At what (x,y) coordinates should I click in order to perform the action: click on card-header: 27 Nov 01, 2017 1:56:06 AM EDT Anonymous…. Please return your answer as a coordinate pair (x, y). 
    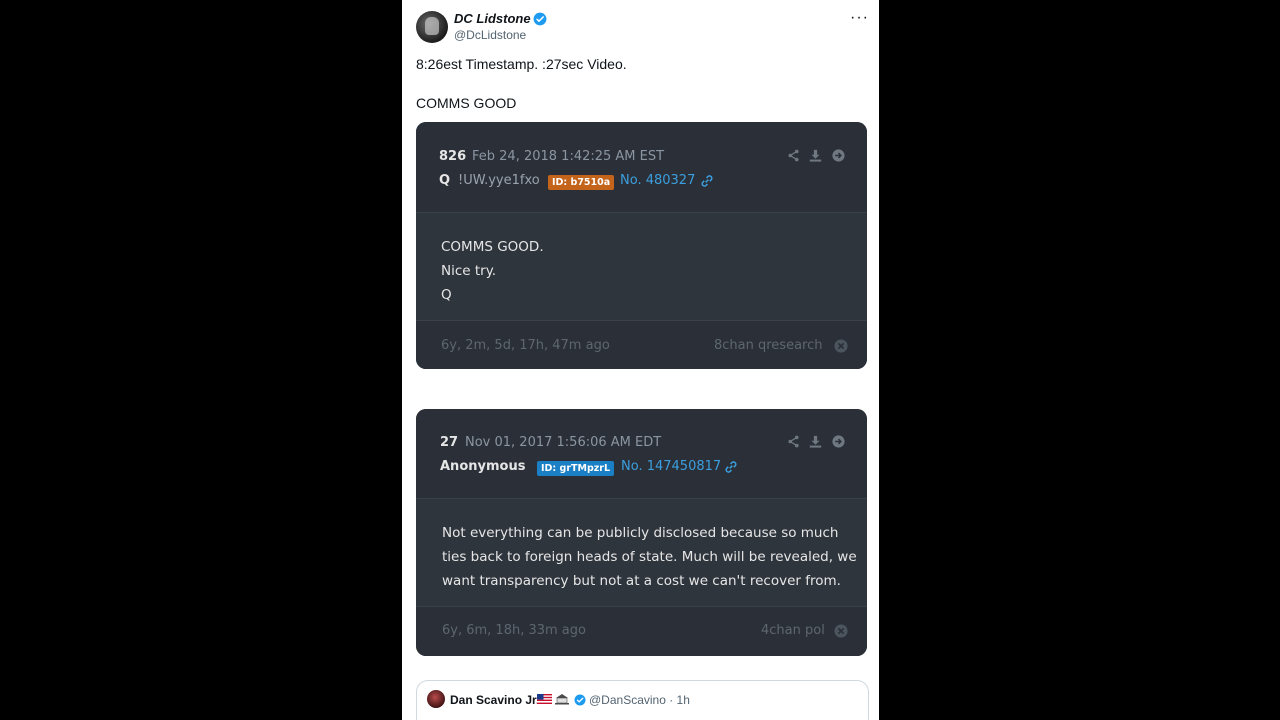
    Looking at the image, I should click on (641, 454).